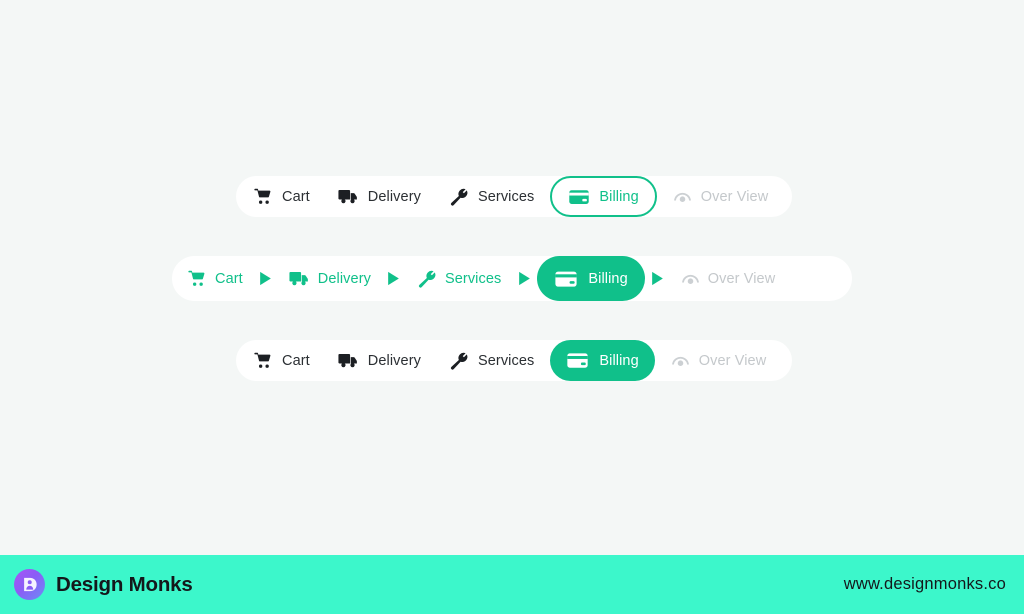 The height and width of the screenshot is (614, 1024). I want to click on step-bar-filled-variant: Cart Delivery Services Billing Over View, so click(514, 360).